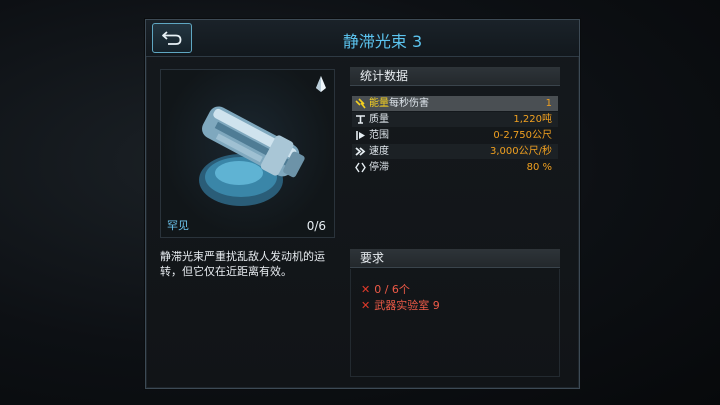 The width and height of the screenshot is (720, 405). I want to click on stats-heading: 统计数据, so click(455, 76).